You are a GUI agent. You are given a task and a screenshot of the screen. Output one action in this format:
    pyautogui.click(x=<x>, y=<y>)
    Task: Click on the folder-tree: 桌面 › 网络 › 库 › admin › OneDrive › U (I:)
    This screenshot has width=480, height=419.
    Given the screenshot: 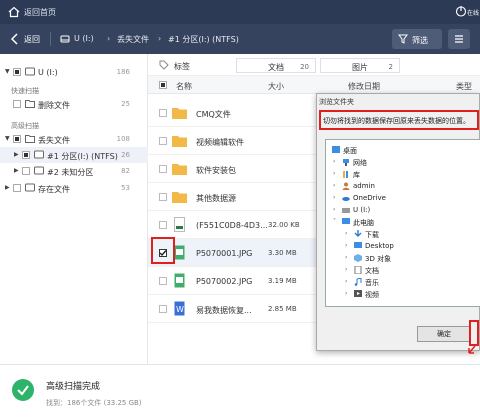 What is the action you would take?
    pyautogui.click(x=402, y=223)
    